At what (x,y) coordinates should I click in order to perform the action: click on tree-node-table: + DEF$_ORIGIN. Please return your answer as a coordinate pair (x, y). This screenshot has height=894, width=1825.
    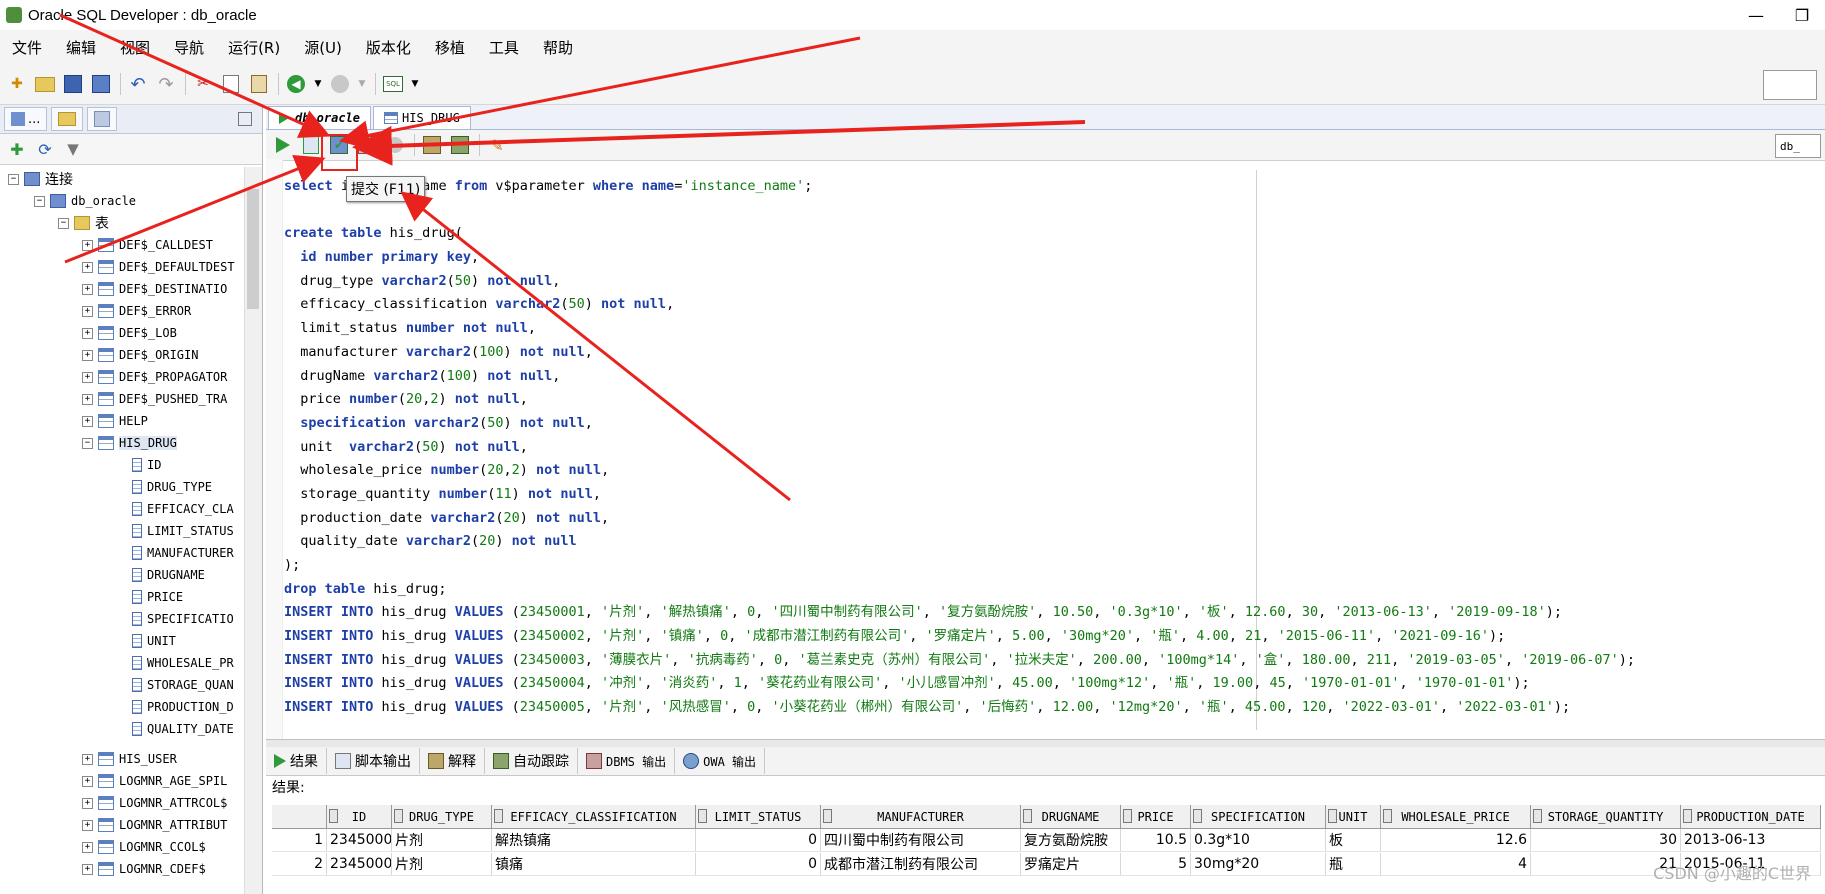
    Looking at the image, I should click on (140, 355).